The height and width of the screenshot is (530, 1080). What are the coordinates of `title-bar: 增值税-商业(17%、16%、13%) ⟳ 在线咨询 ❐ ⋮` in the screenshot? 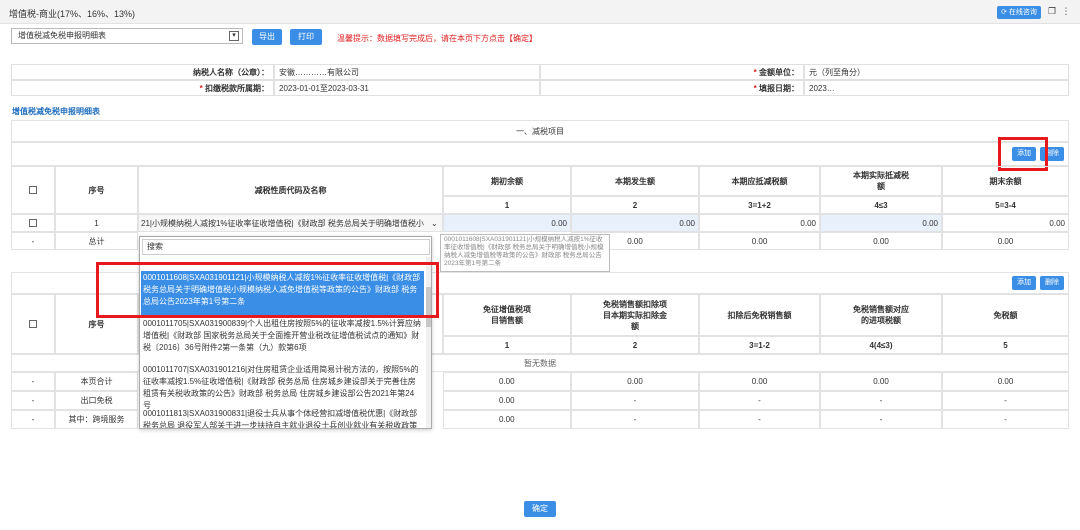 It's located at (540, 12).